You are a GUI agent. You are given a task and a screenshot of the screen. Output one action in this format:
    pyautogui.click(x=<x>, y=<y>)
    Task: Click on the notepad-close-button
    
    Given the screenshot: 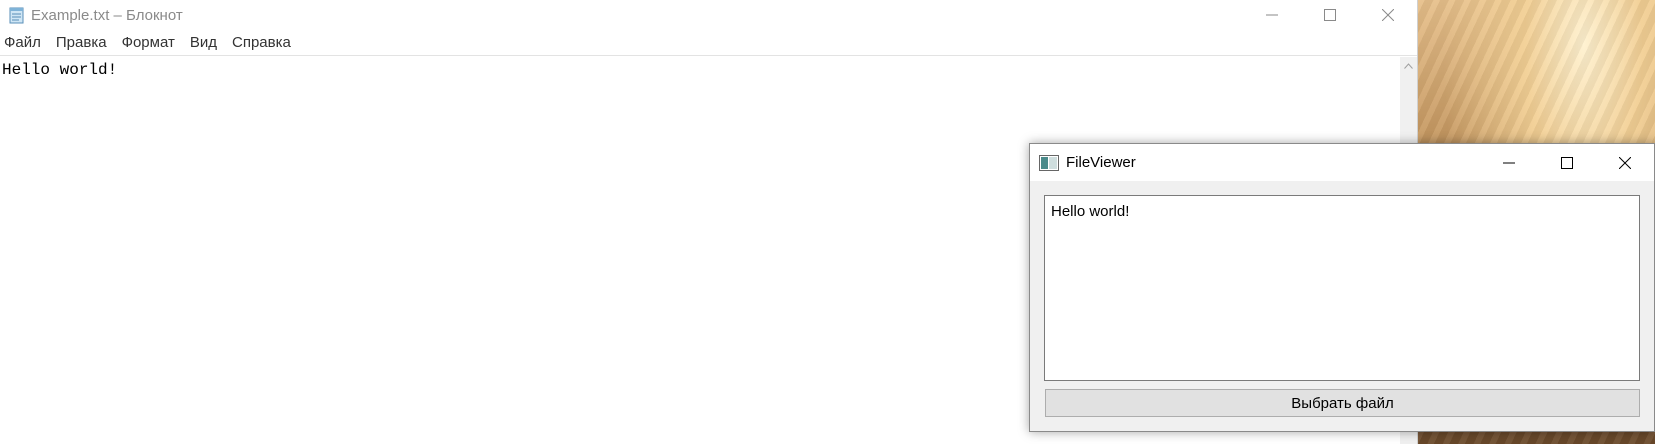 What is the action you would take?
    pyautogui.click(x=1388, y=15)
    